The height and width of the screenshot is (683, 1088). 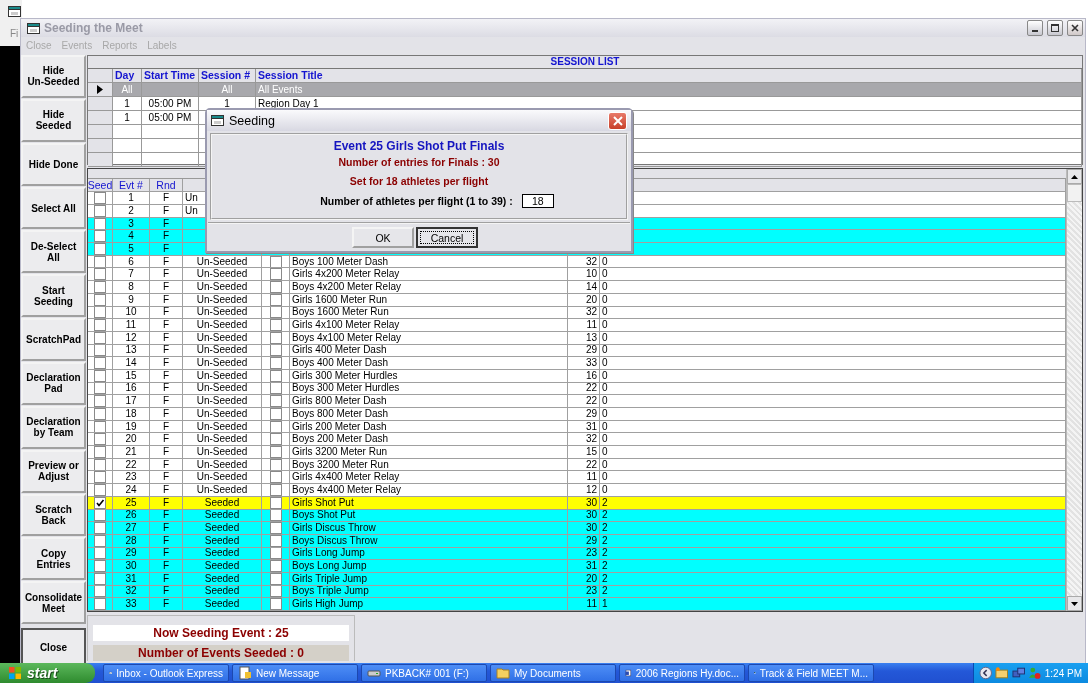 What do you see at coordinates (584, 363) in the screenshot?
I see `table-cell: 33` at bounding box center [584, 363].